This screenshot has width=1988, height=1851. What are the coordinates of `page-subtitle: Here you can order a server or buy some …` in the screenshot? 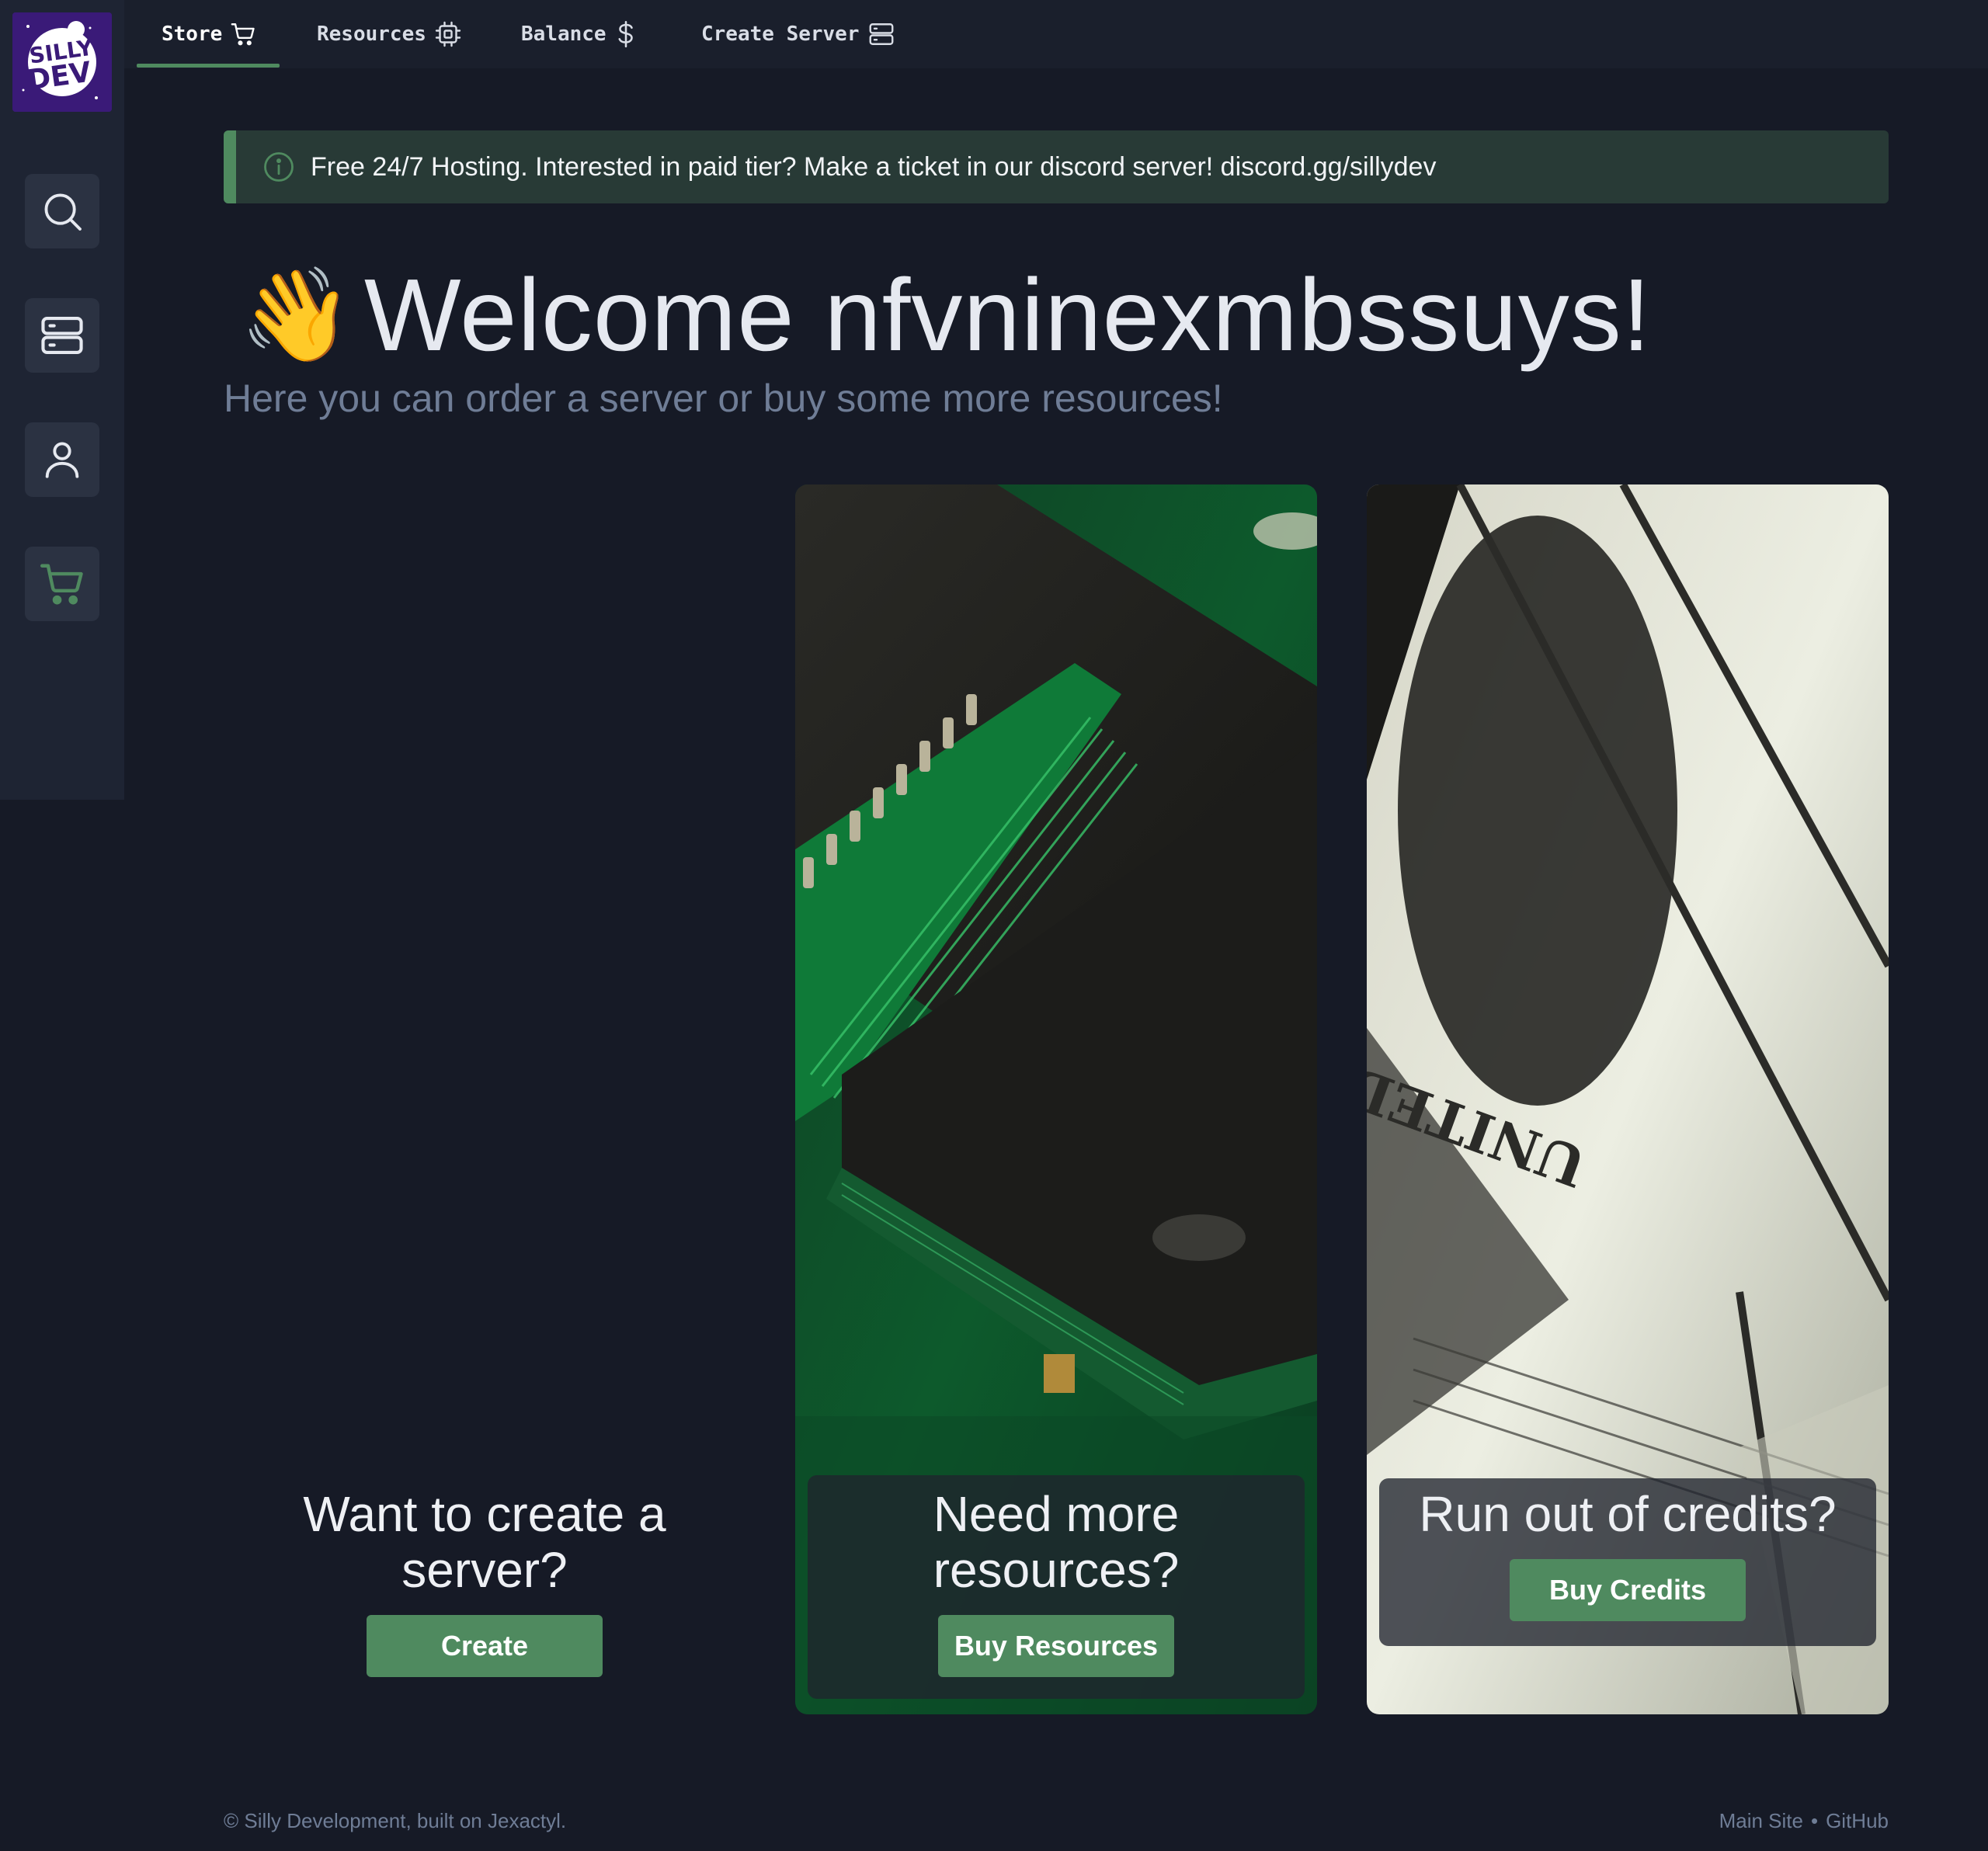 It's located at (723, 399).